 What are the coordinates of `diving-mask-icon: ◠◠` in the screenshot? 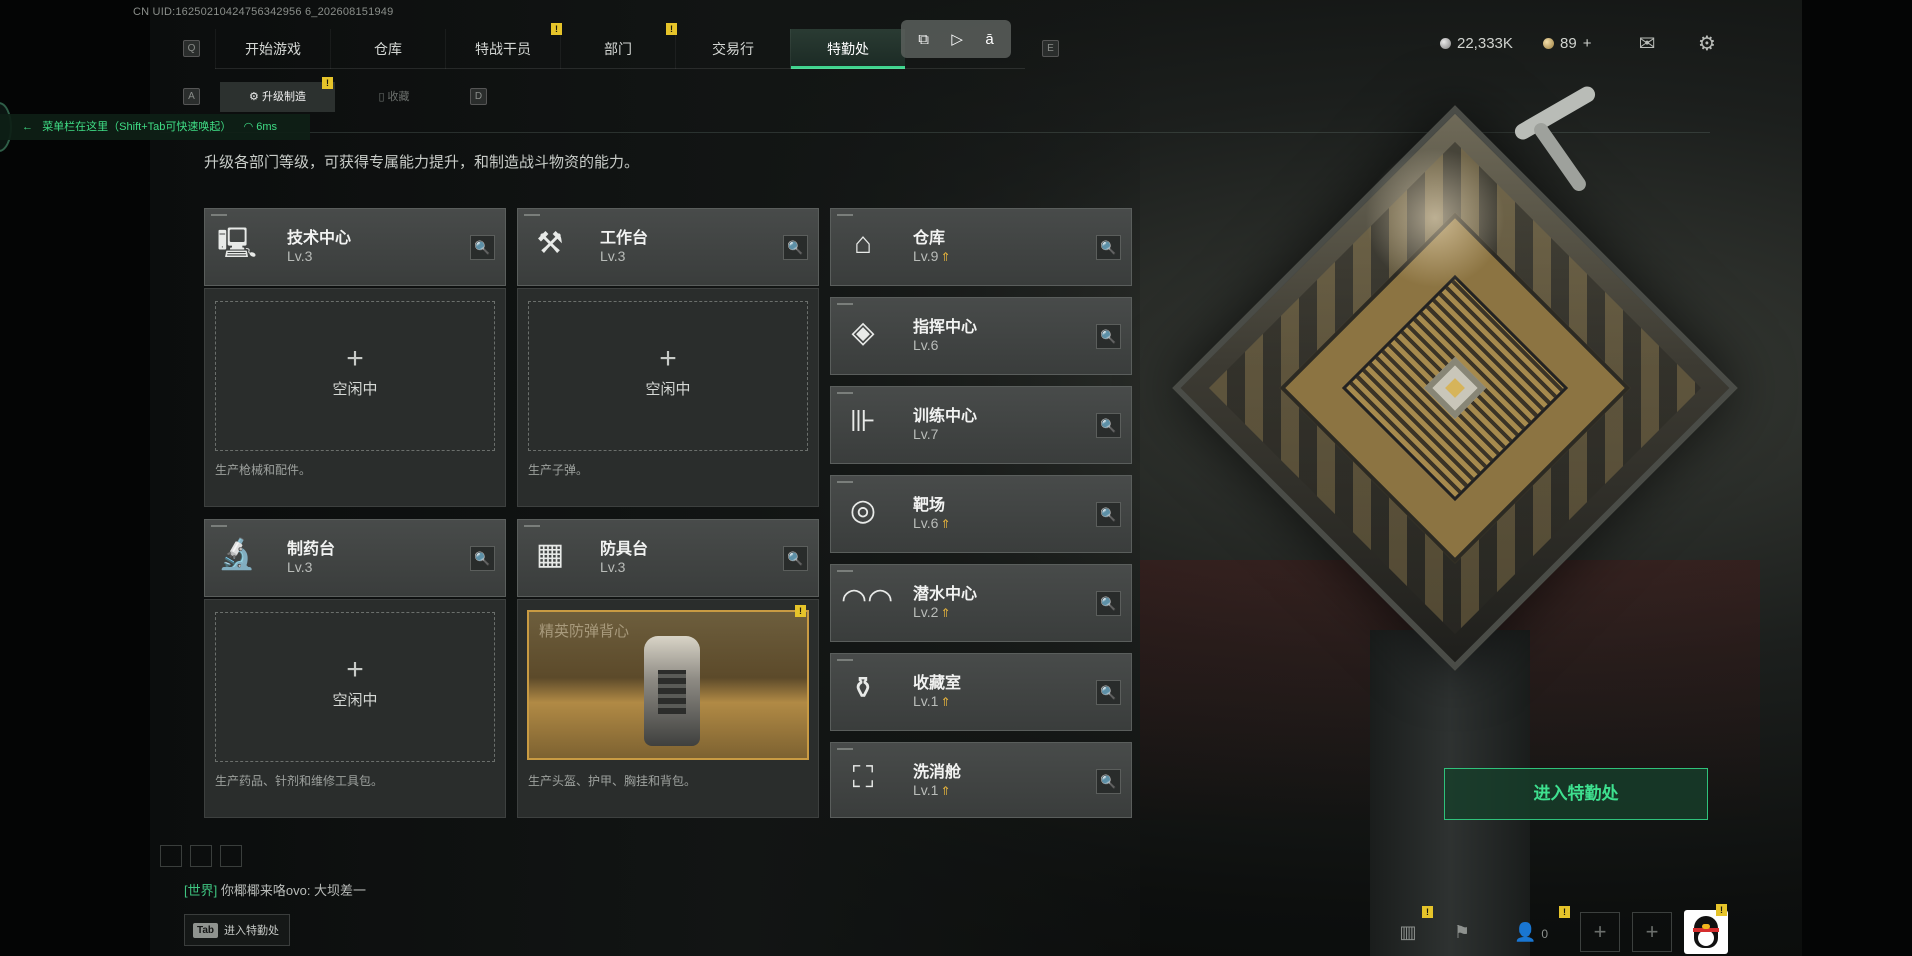 It's located at (867, 599).